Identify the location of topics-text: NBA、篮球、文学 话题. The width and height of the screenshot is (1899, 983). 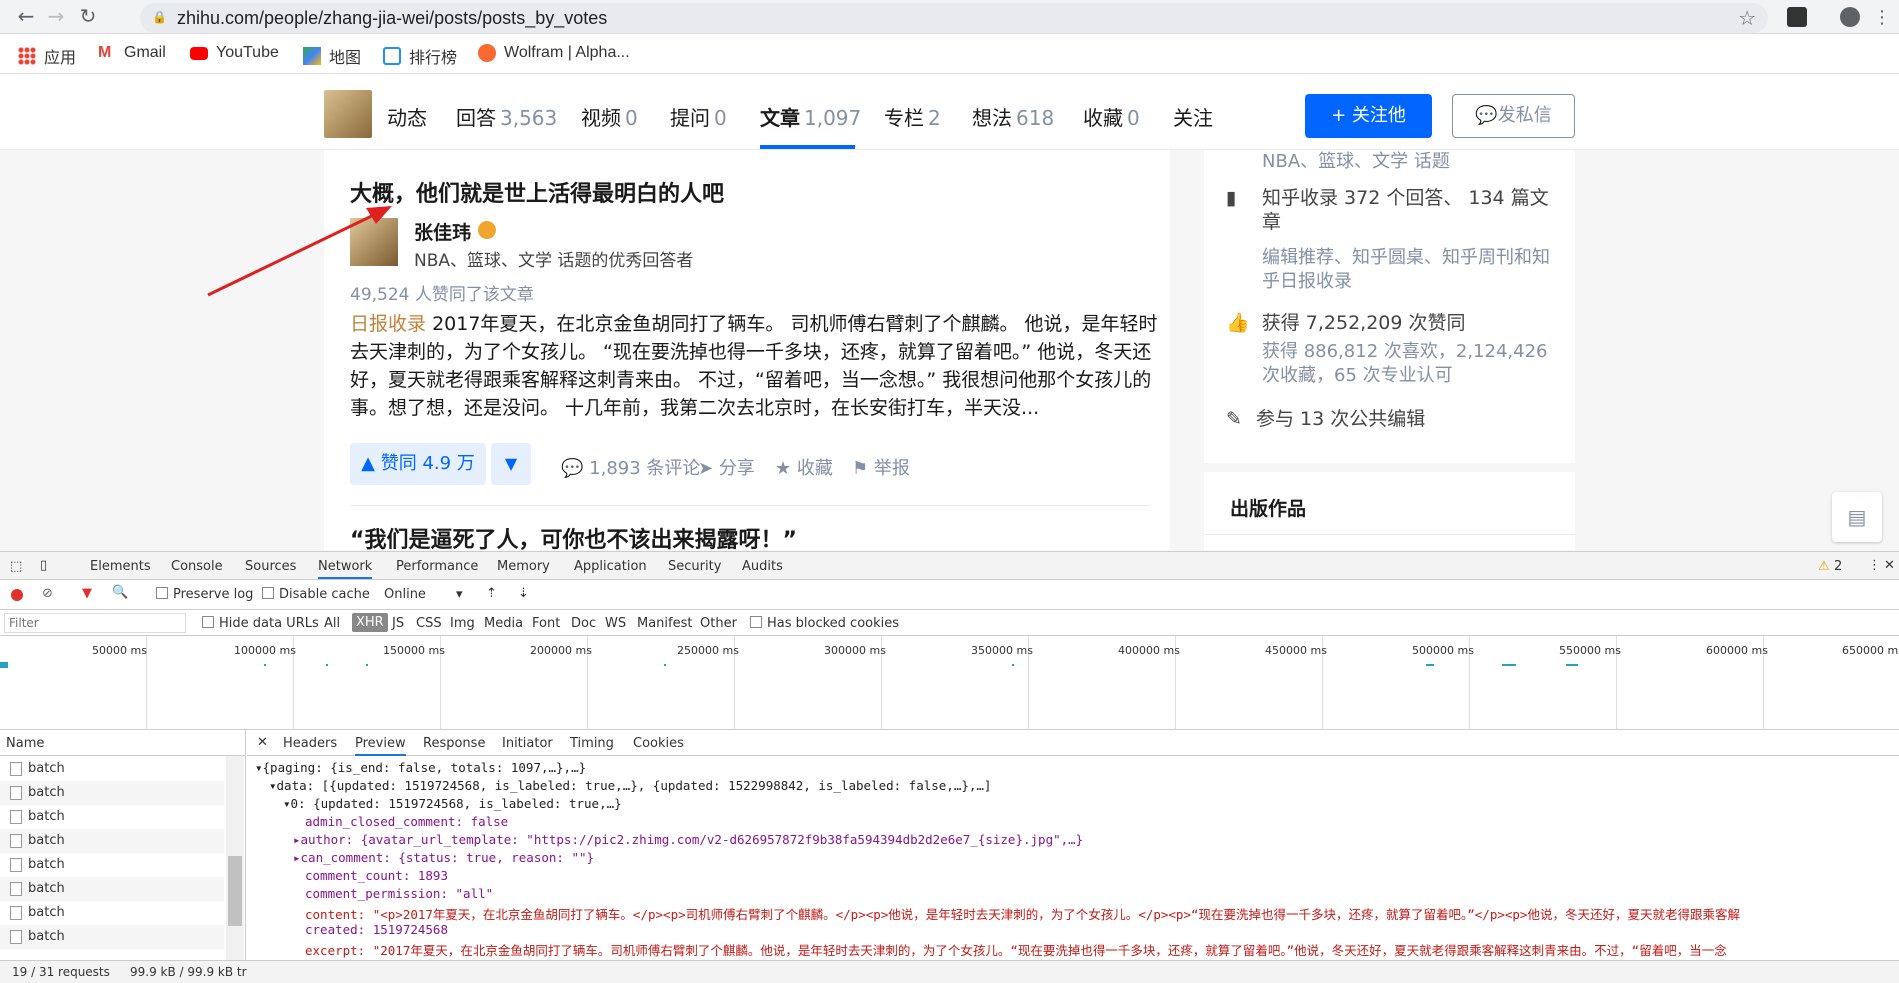
(1356, 162).